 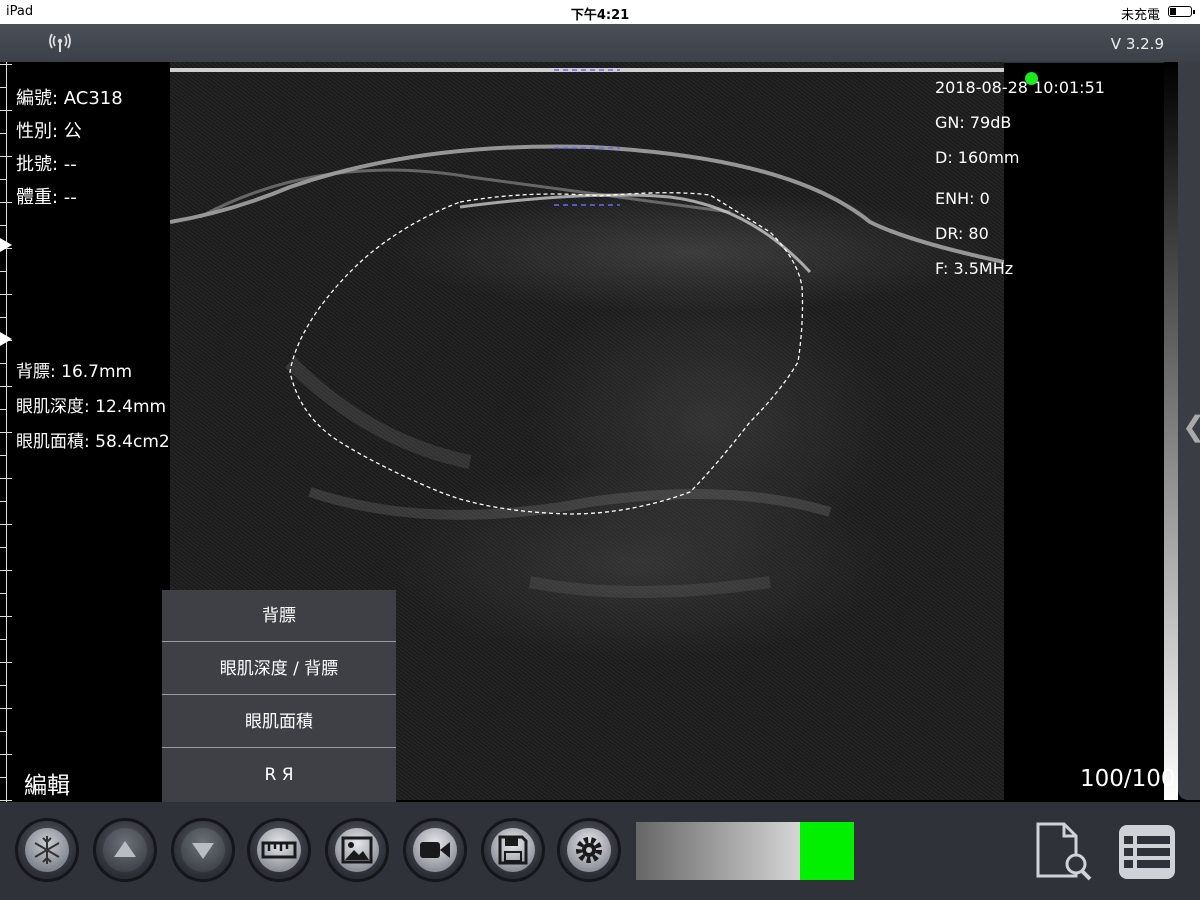 What do you see at coordinates (69, 98) in the screenshot?
I see `patient-id: 編號: AC318` at bounding box center [69, 98].